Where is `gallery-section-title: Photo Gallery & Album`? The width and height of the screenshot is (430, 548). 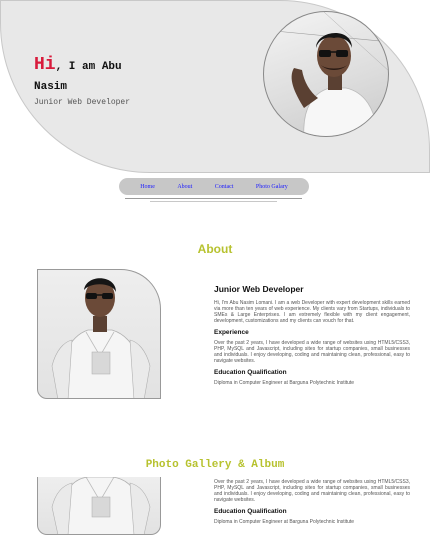
gallery-section-title: Photo Gallery & Album is located at coordinates (215, 465).